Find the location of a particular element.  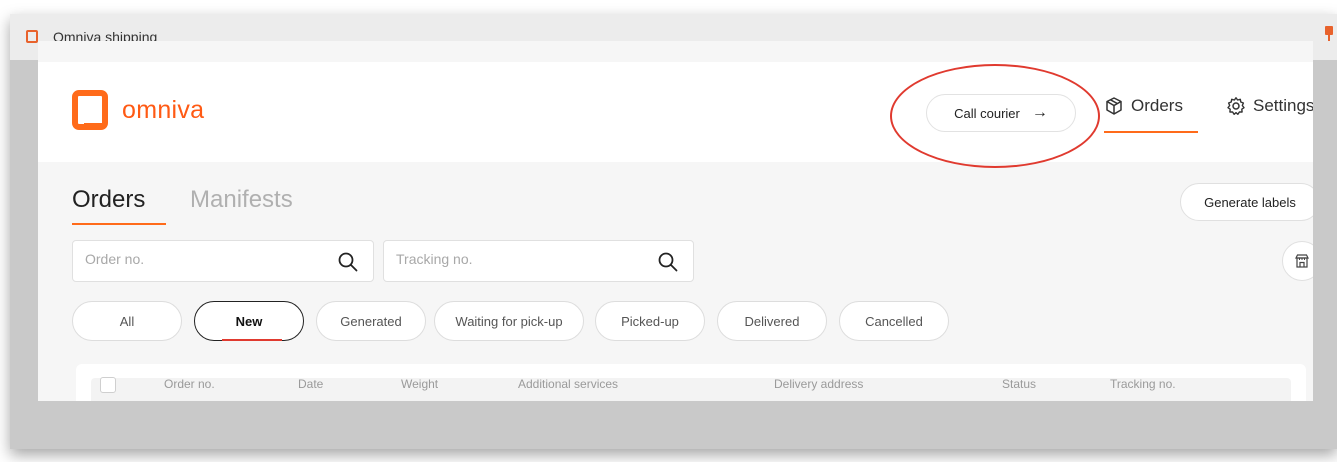

nav-orders-label: Orders is located at coordinates (1157, 105).